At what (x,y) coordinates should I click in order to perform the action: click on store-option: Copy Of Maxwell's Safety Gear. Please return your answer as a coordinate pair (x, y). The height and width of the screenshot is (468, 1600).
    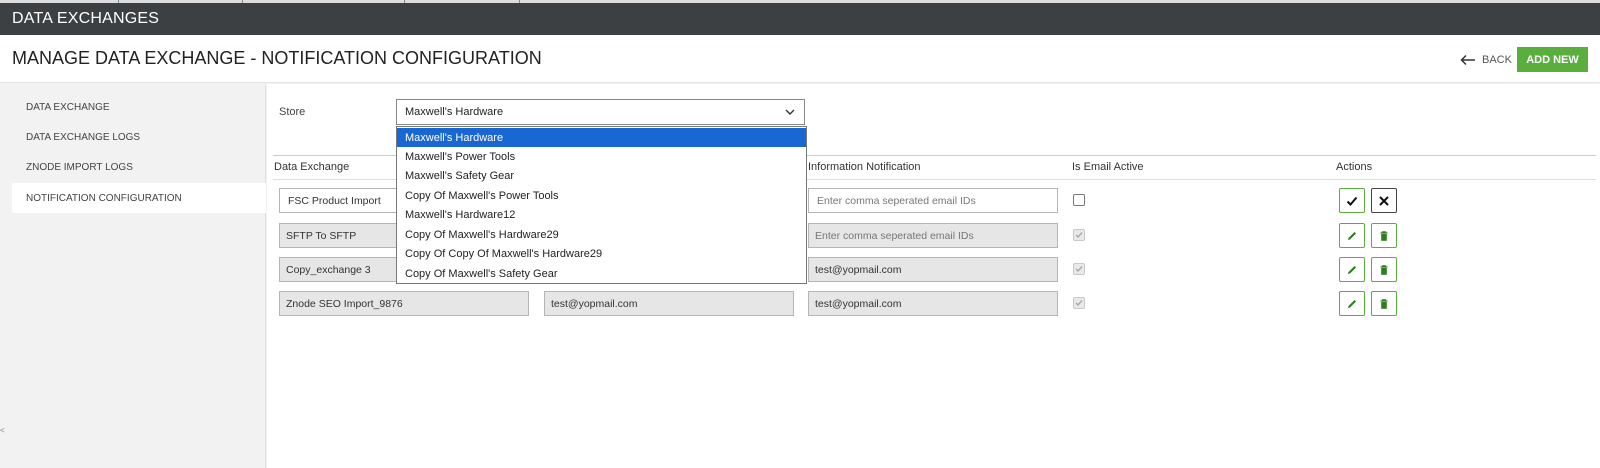
    Looking at the image, I should click on (601, 273).